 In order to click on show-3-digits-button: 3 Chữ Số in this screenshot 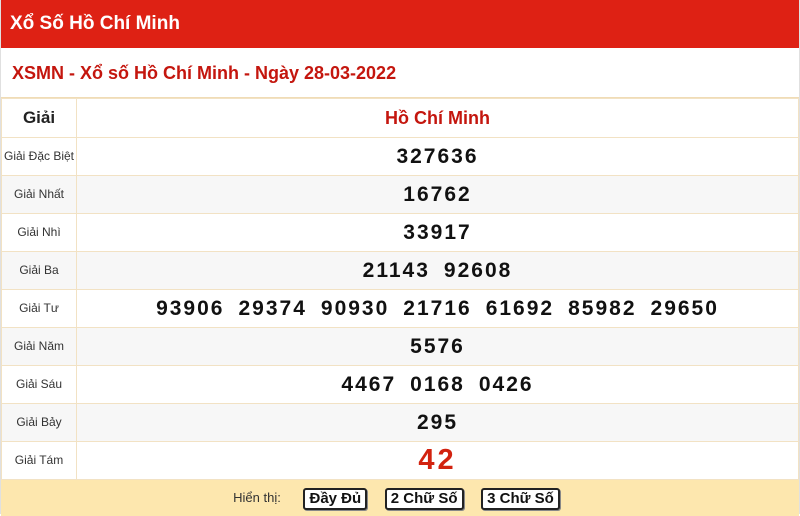, I will do `click(520, 498)`.